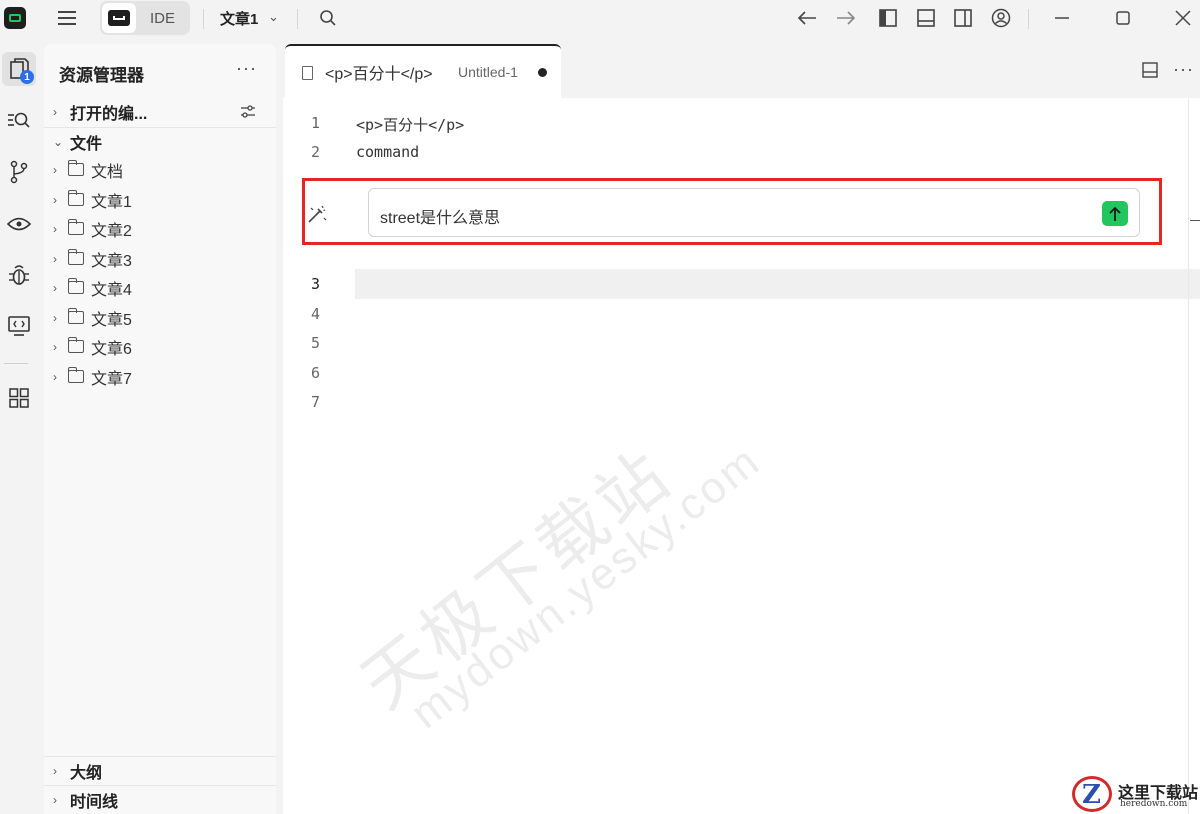 The image size is (1200, 814). I want to click on site-logo: Z 这里下载站 heredown.com, so click(1134, 794).